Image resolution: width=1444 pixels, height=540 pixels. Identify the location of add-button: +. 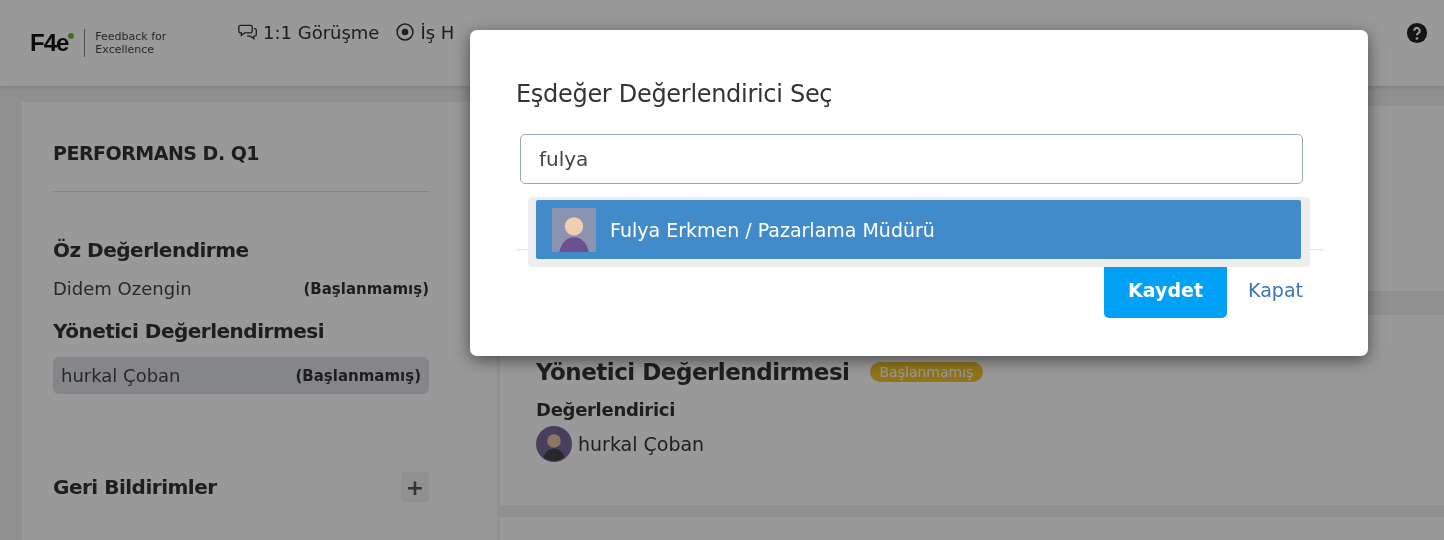
(415, 487).